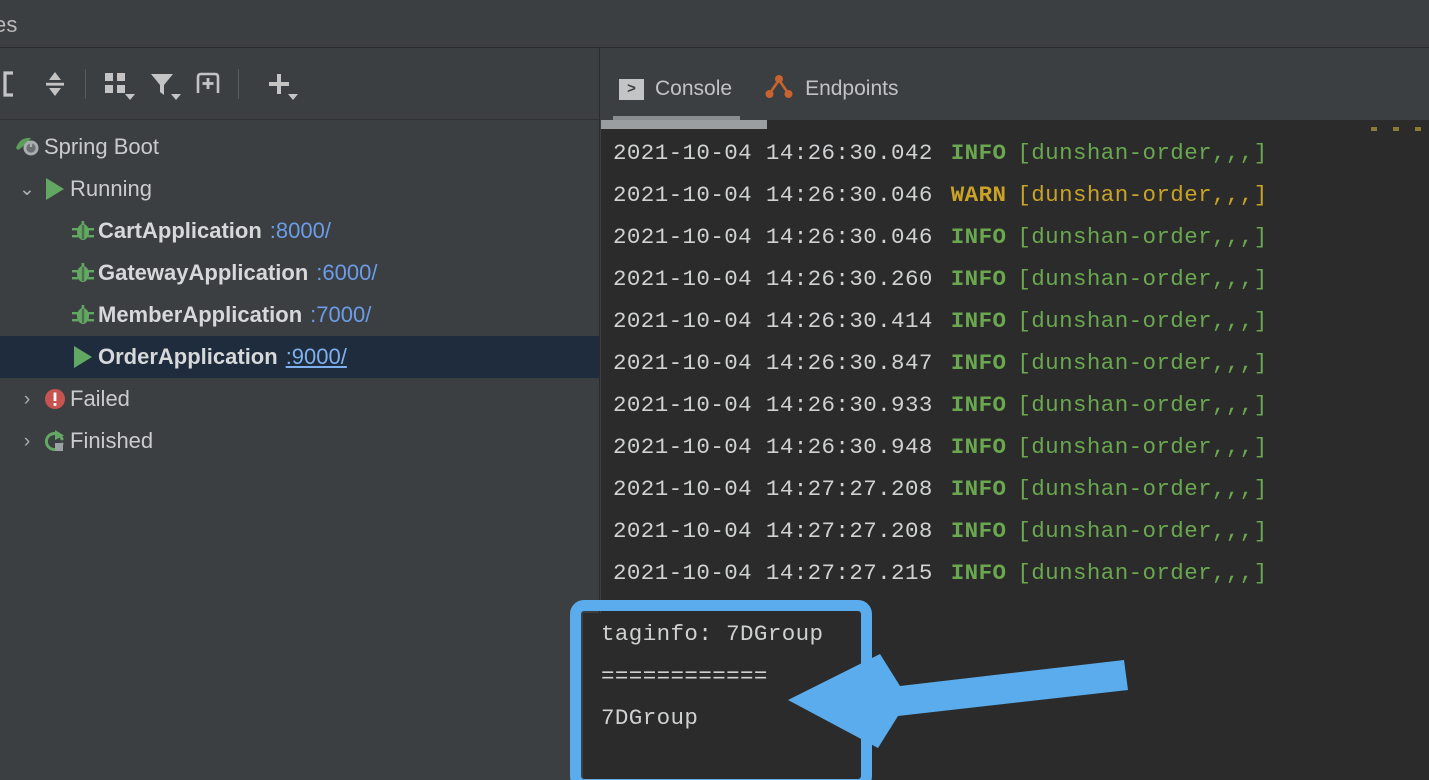  What do you see at coordinates (101, 146) in the screenshot?
I see `tree-label: Spring Boot` at bounding box center [101, 146].